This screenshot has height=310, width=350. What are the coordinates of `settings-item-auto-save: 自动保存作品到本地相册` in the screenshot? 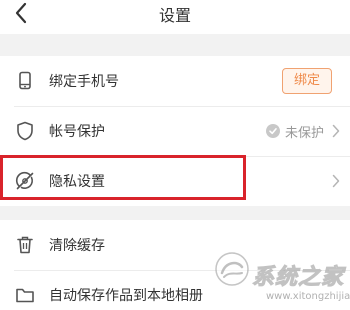 It's located at (175, 290).